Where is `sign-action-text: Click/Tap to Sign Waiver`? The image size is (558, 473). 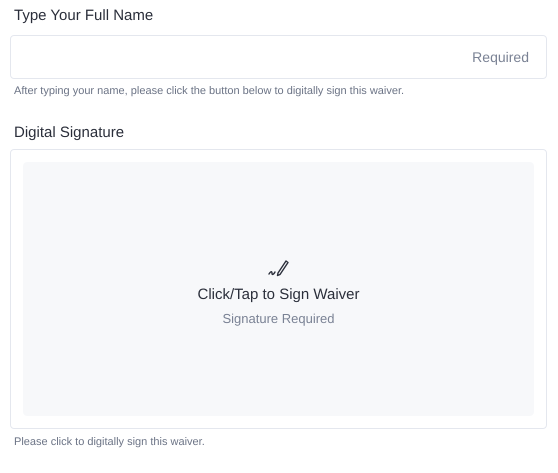
sign-action-text: Click/Tap to Sign Waiver is located at coordinates (279, 294).